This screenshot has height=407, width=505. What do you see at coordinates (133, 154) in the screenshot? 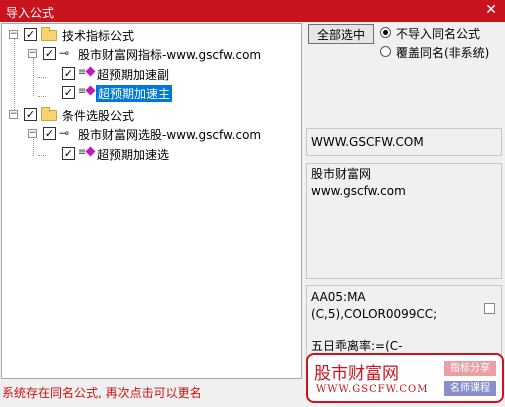
I see `tree-leaf-label: 超预期加速选` at bounding box center [133, 154].